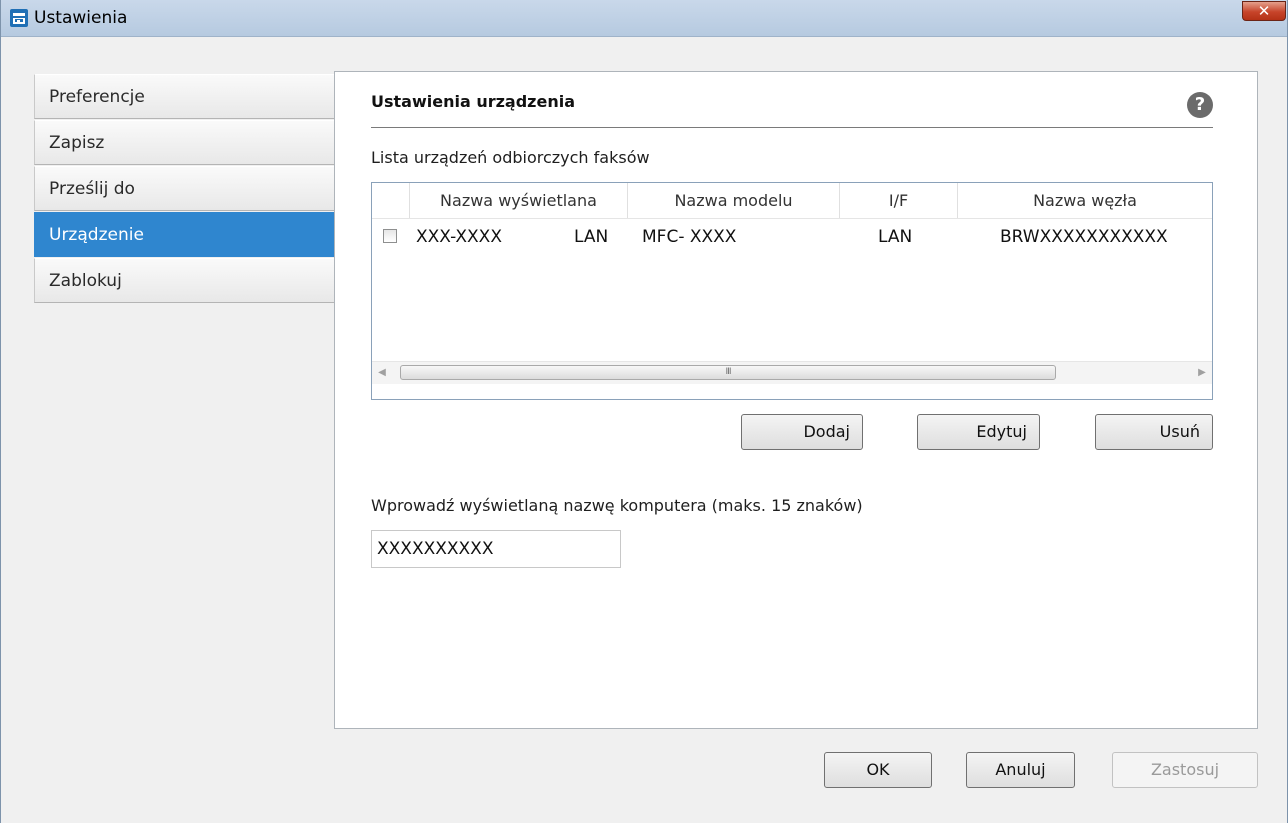  Describe the element at coordinates (1085, 200) in the screenshot. I see `column-header-node-name: Nazwa węzła` at that location.